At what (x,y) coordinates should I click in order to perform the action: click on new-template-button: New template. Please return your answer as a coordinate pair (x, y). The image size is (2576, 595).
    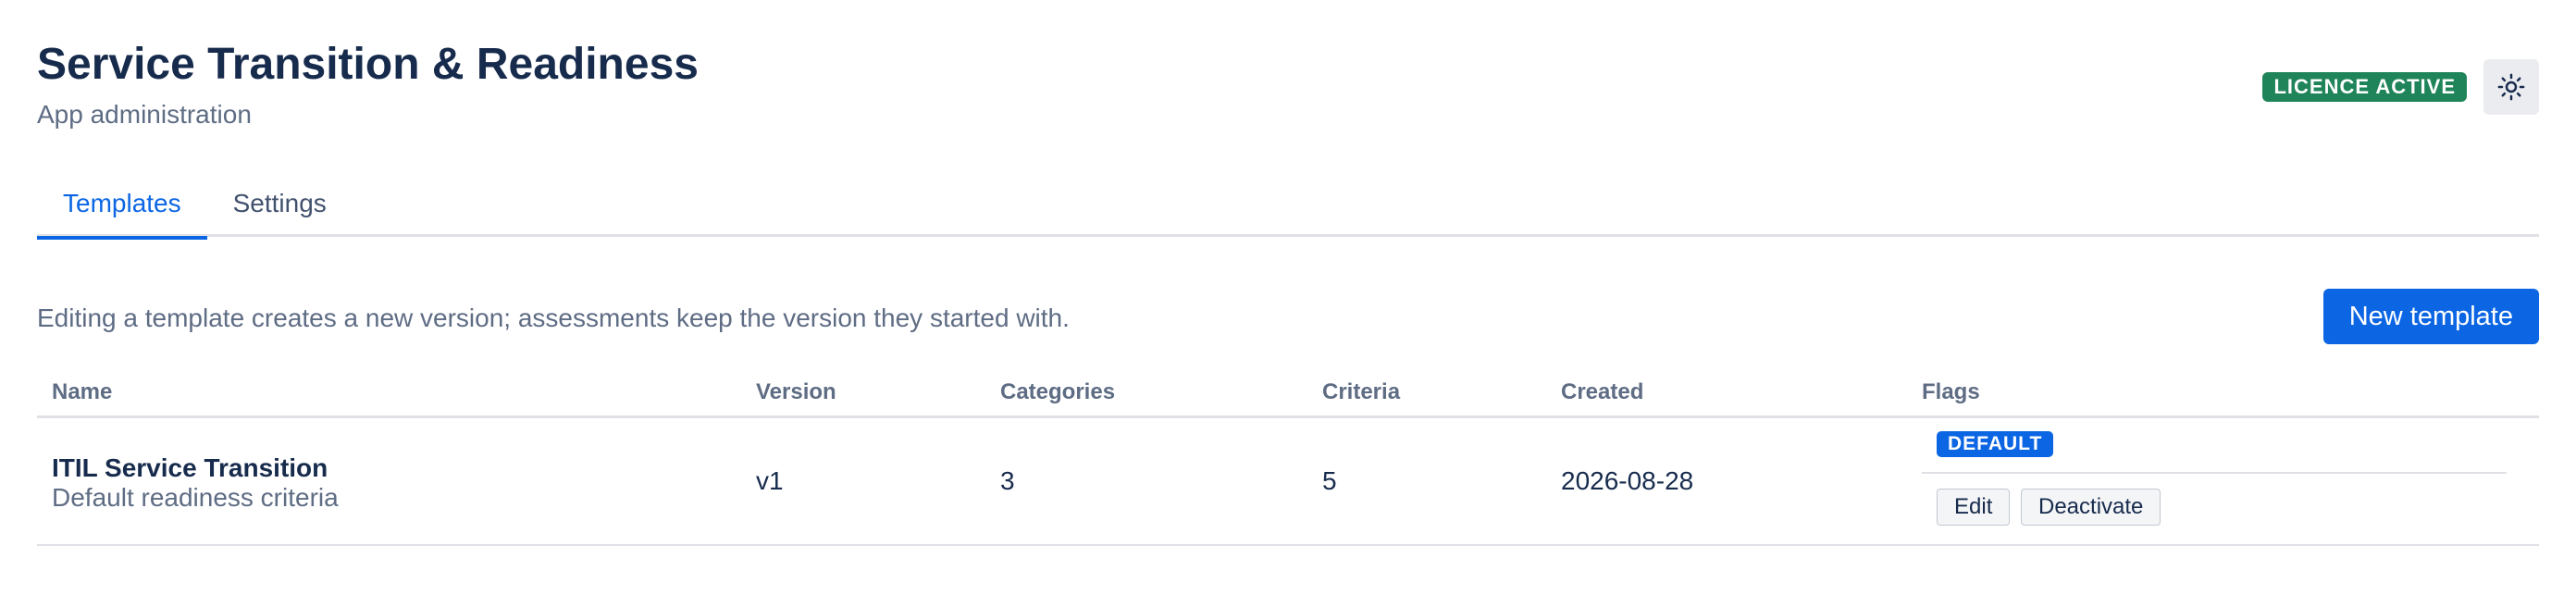
    Looking at the image, I should click on (2431, 316).